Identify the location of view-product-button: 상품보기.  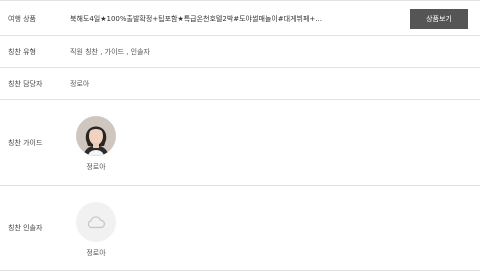
(439, 19).